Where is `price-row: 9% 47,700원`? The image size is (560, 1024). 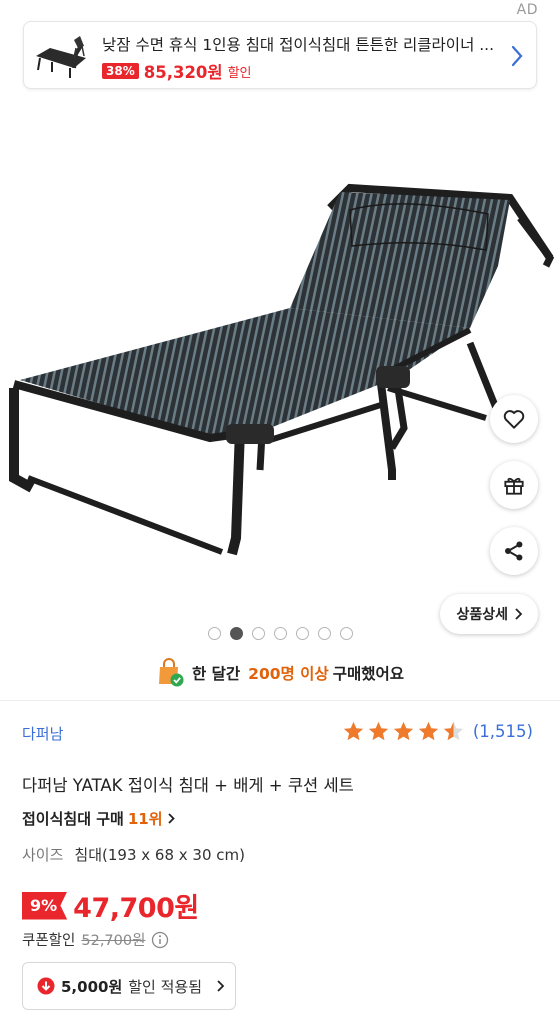
price-row: 9% 47,700원 is located at coordinates (110, 905).